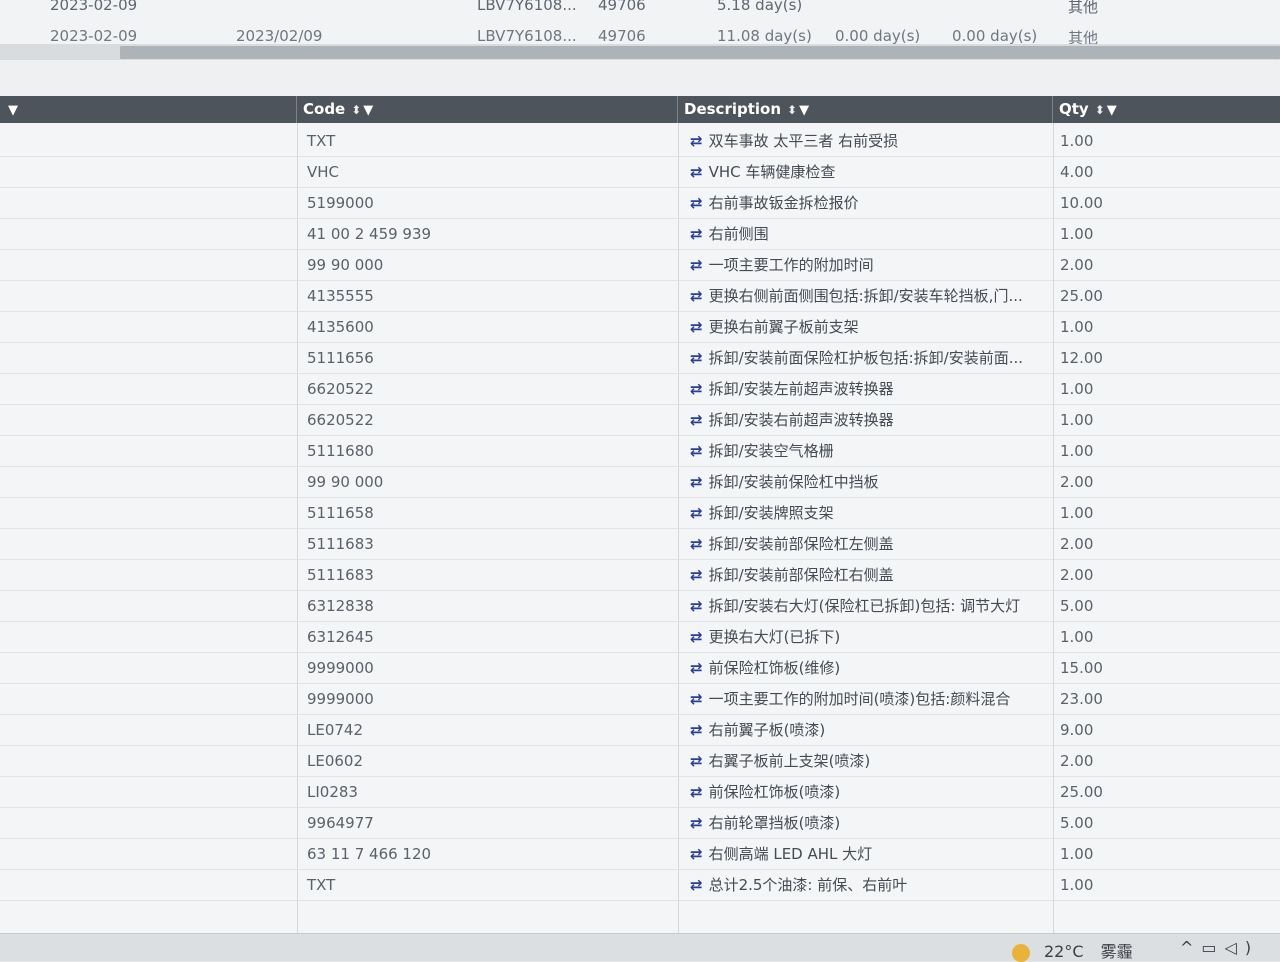 Image resolution: width=1280 pixels, height=962 pixels. I want to click on cell-code: 6312645, so click(340, 637).